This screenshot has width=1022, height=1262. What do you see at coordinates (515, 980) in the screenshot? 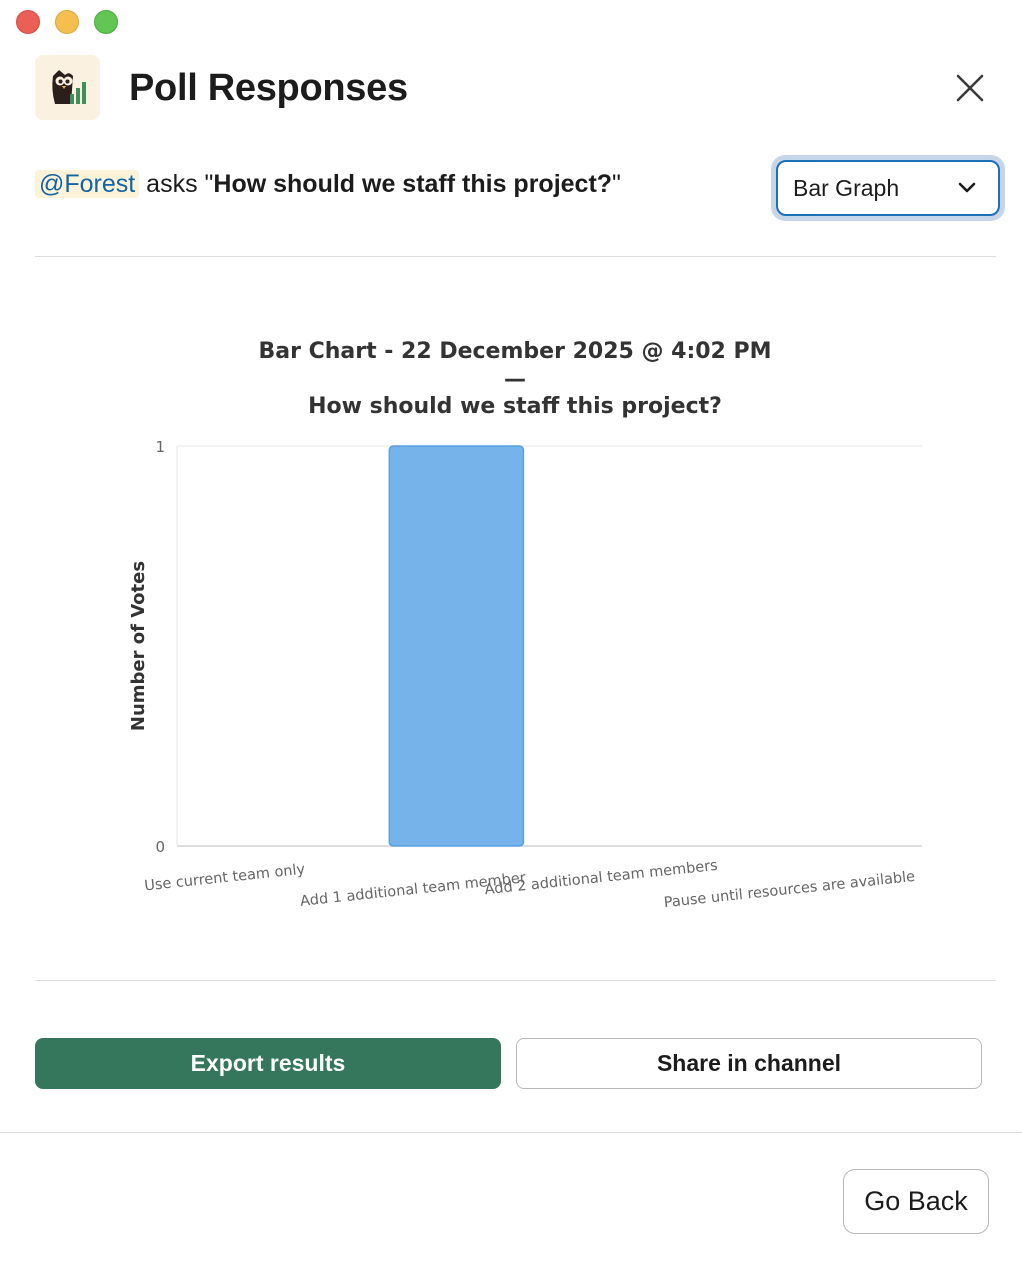
I see `divider-bottom` at bounding box center [515, 980].